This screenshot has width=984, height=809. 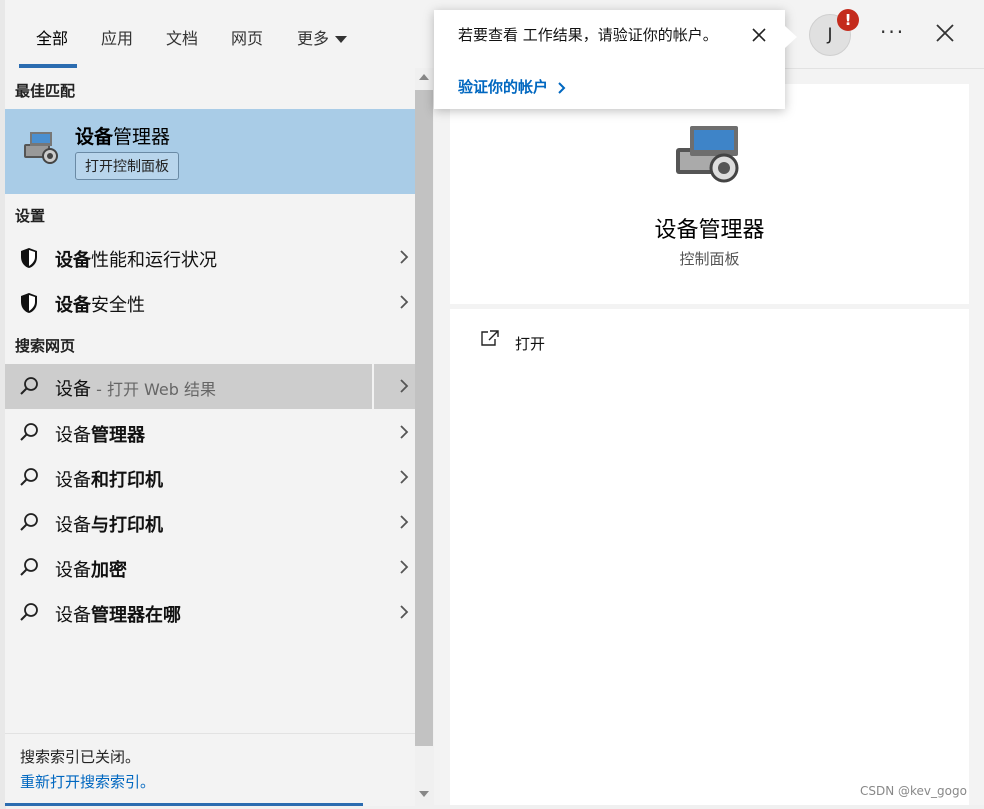 I want to click on web-result-item: 设备和打印机, so click(x=210, y=477).